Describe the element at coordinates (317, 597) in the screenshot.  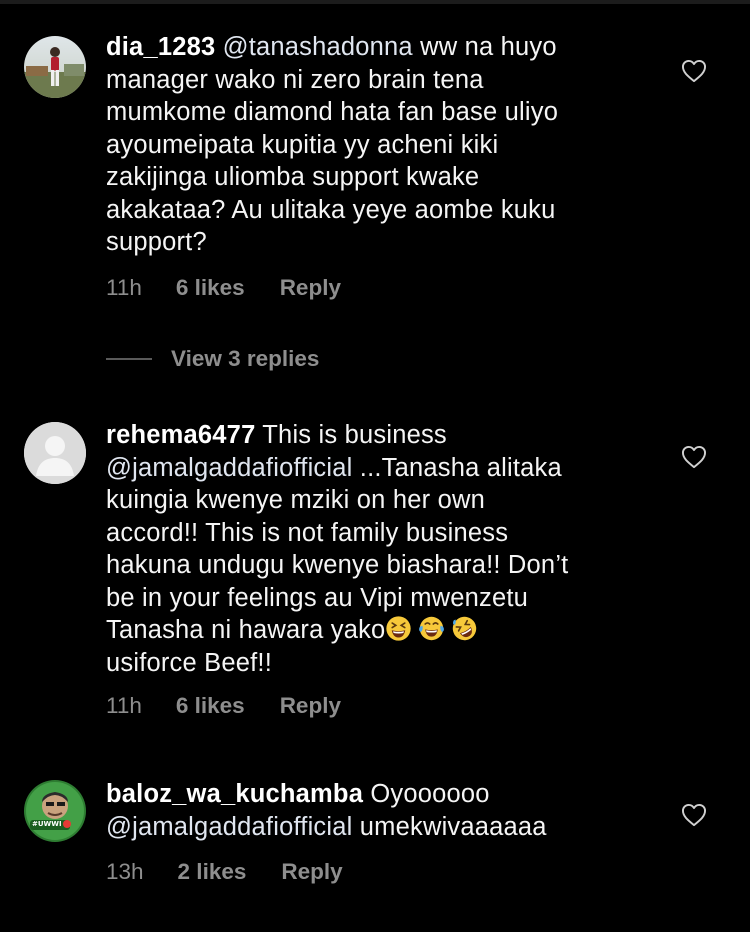
I see `comment-line: be in your feelings au Vipi mwenzetu` at that location.